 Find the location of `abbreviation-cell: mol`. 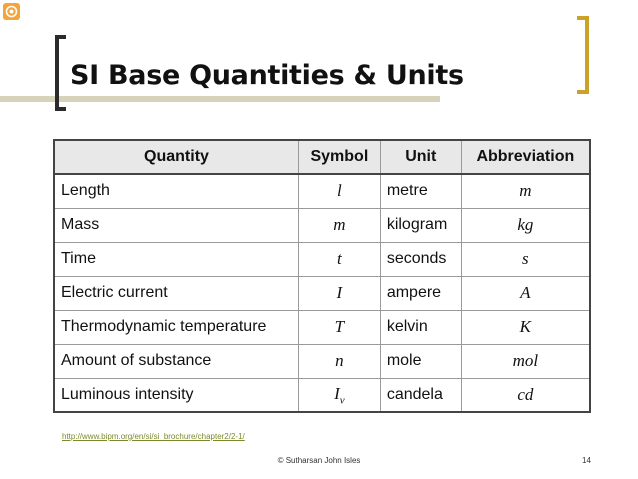

abbreviation-cell: mol is located at coordinates (525, 361).